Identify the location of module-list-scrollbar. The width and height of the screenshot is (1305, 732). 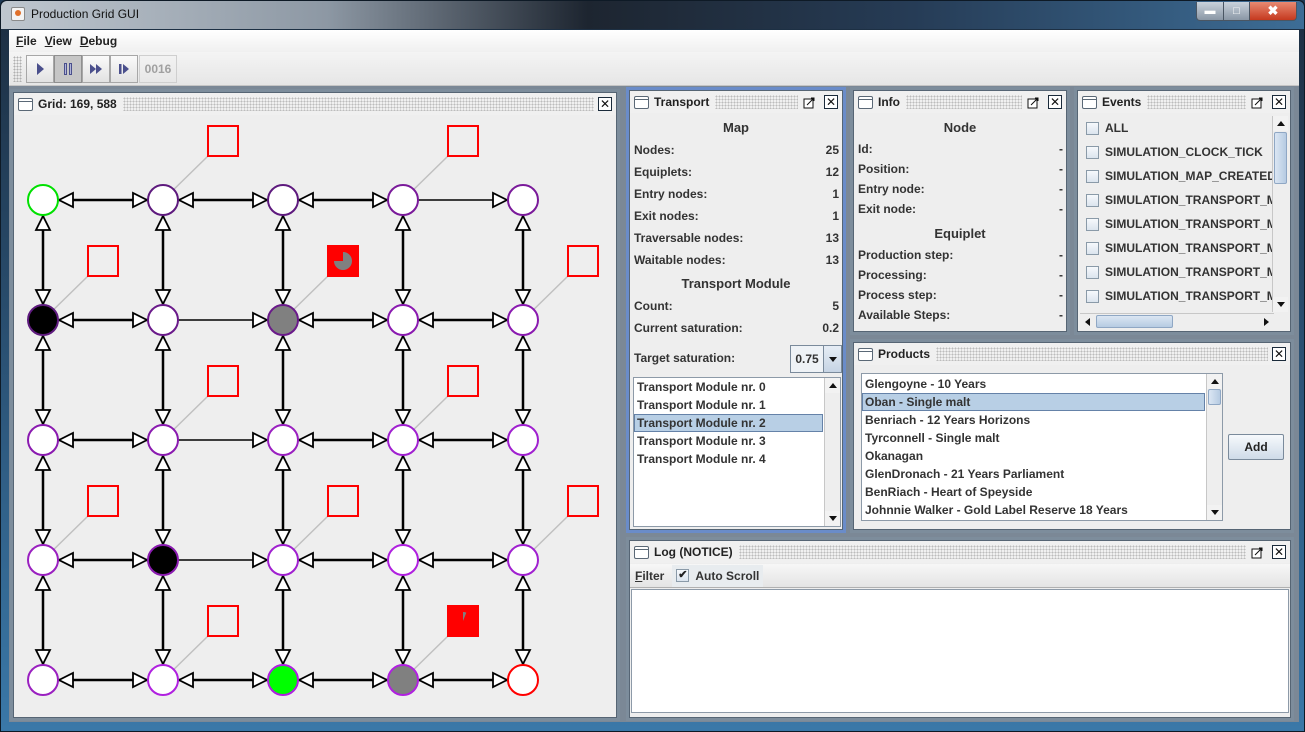
(832, 452).